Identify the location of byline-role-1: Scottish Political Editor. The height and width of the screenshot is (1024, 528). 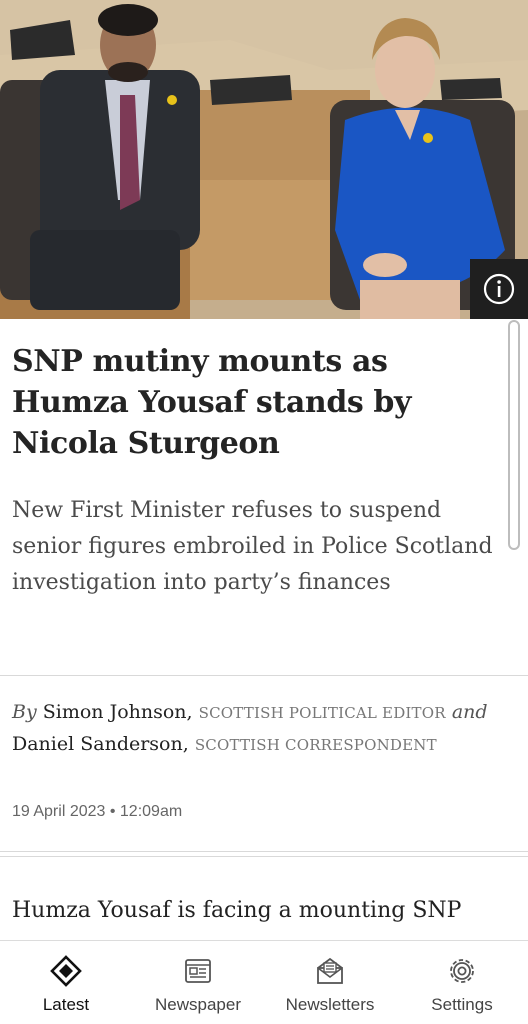
(322, 713).